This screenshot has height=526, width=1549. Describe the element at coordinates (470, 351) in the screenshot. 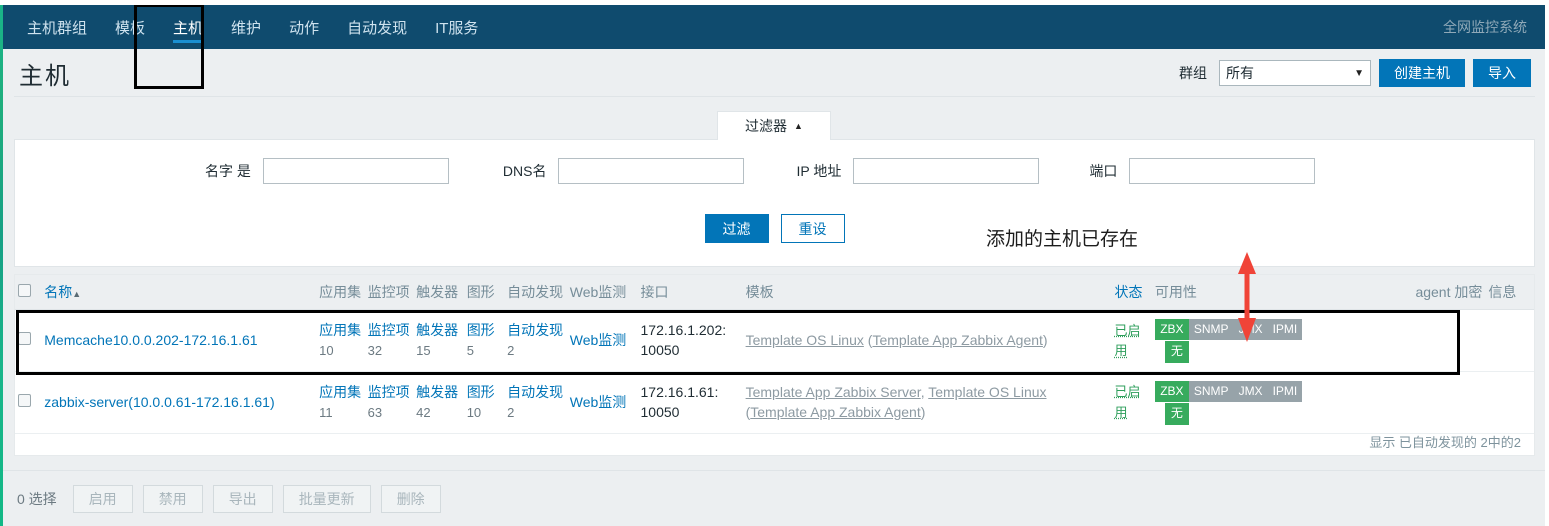

I see `graphs-count: 5` at that location.